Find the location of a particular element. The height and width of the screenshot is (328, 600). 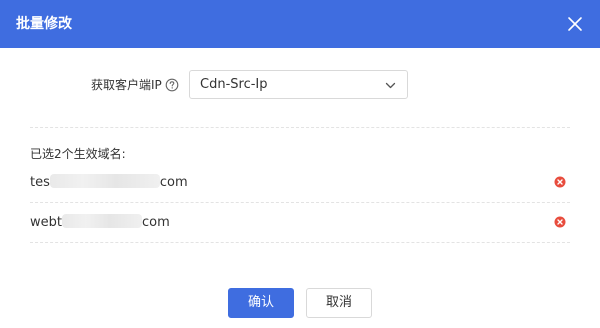

domain-prefix: webt is located at coordinates (46, 222).